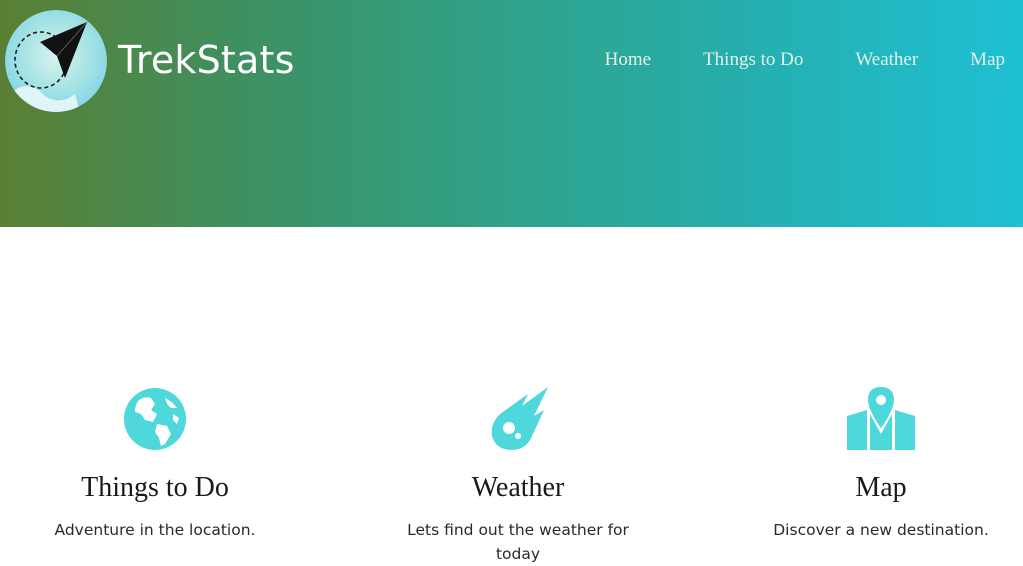 The height and width of the screenshot is (566, 1023). What do you see at coordinates (987, 60) in the screenshot?
I see `nav-map: Map` at bounding box center [987, 60].